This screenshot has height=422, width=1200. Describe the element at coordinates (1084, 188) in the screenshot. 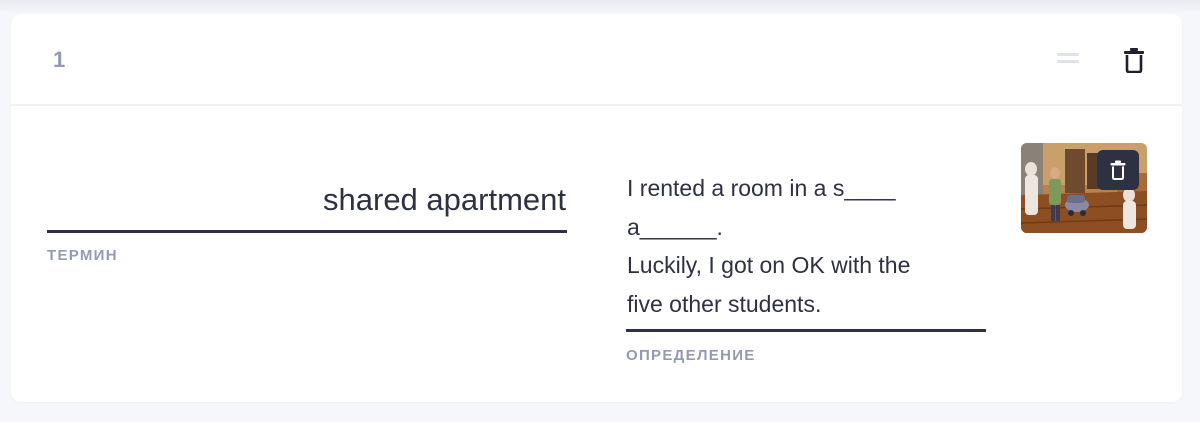

I see `card-image-thumbnail` at that location.